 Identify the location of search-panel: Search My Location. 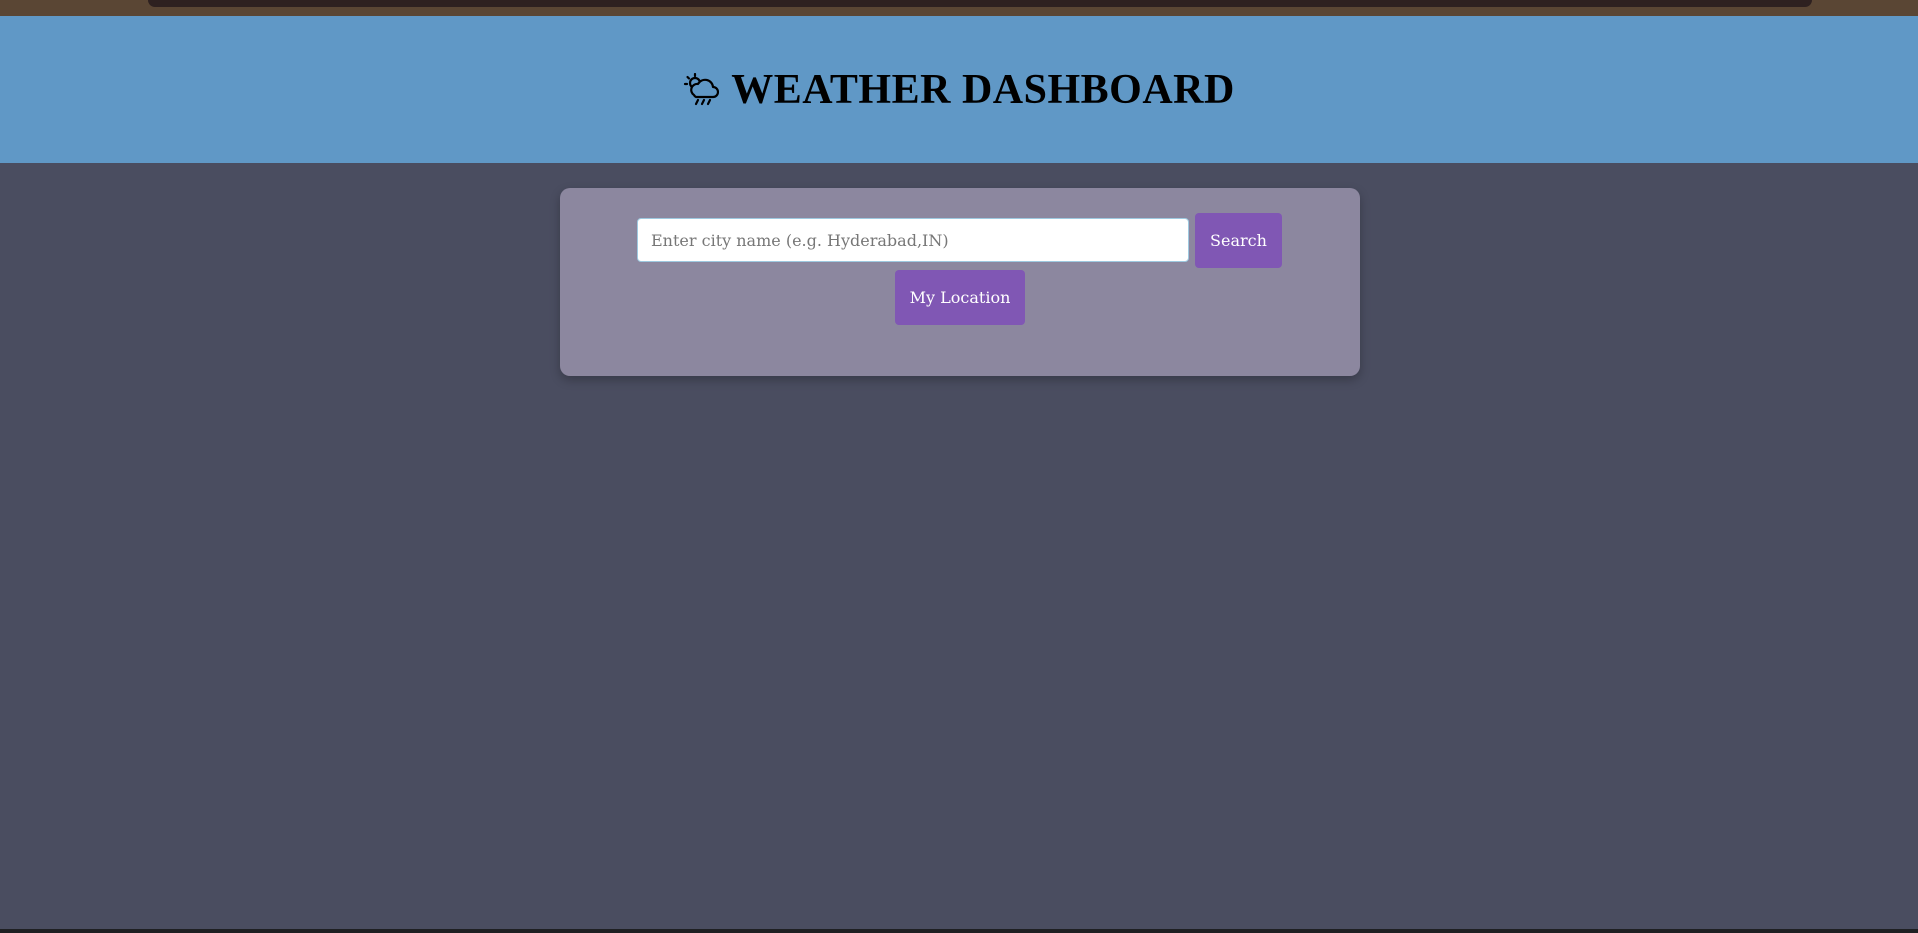
(960, 282).